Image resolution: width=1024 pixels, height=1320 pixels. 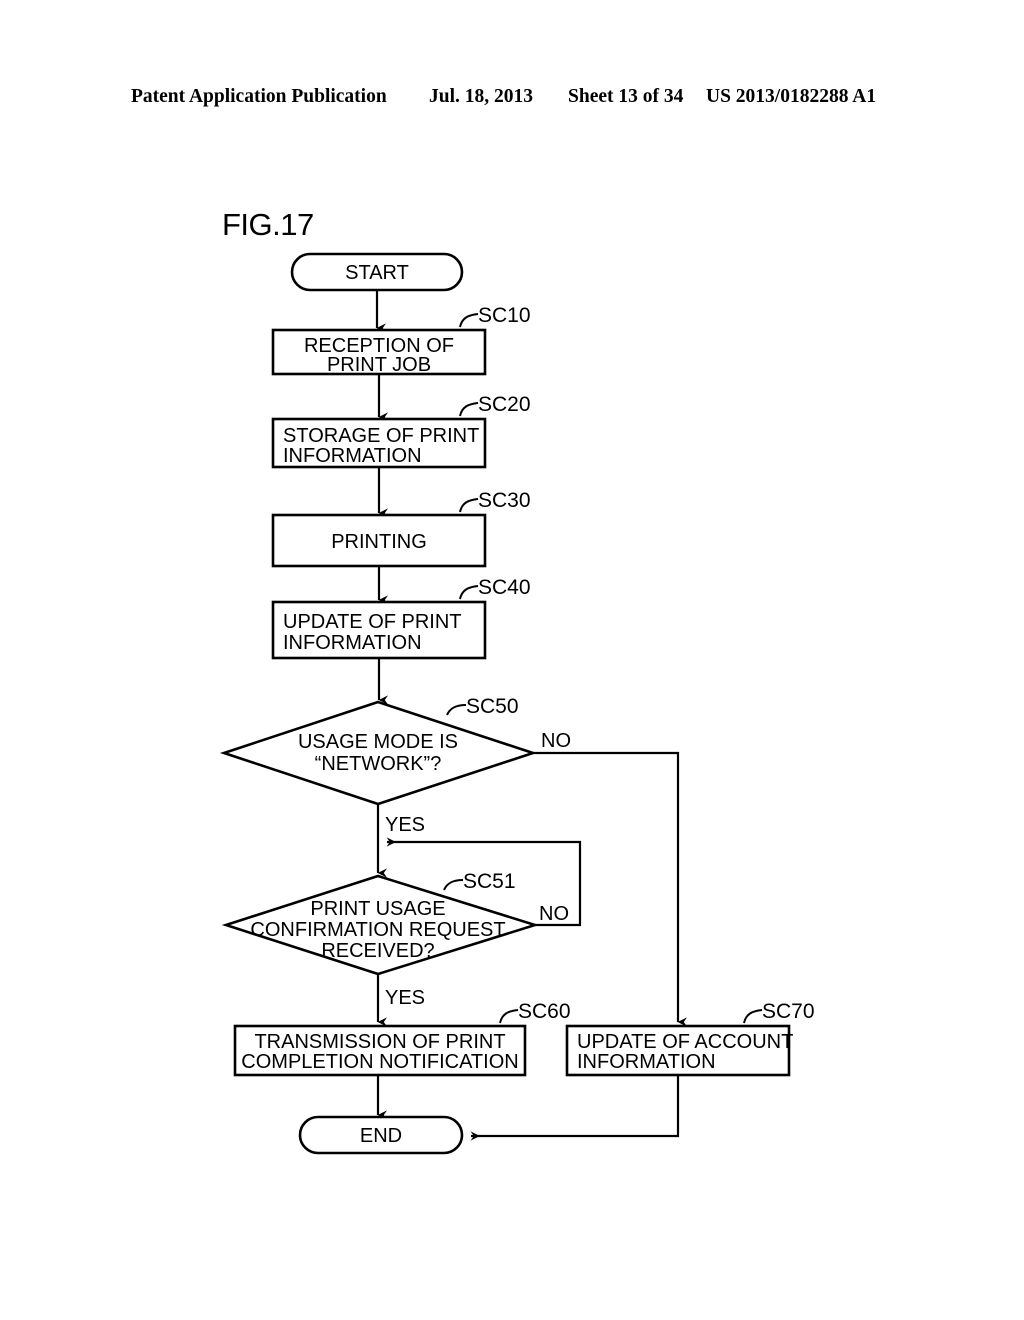 What do you see at coordinates (685, 1042) in the screenshot?
I see `sc70-text-line1: UPDATE OF ACCOUNT` at bounding box center [685, 1042].